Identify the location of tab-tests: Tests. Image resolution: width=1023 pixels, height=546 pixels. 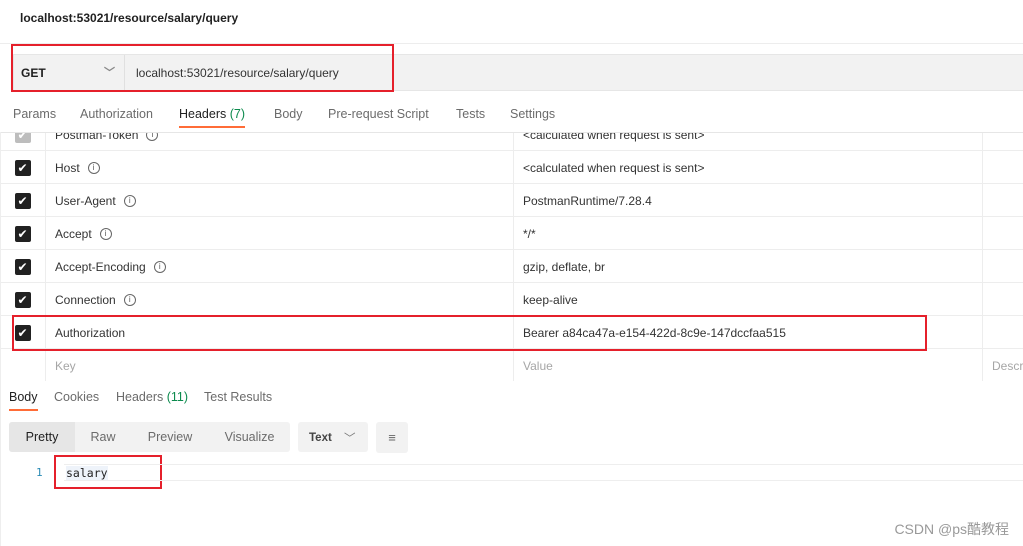
(470, 114).